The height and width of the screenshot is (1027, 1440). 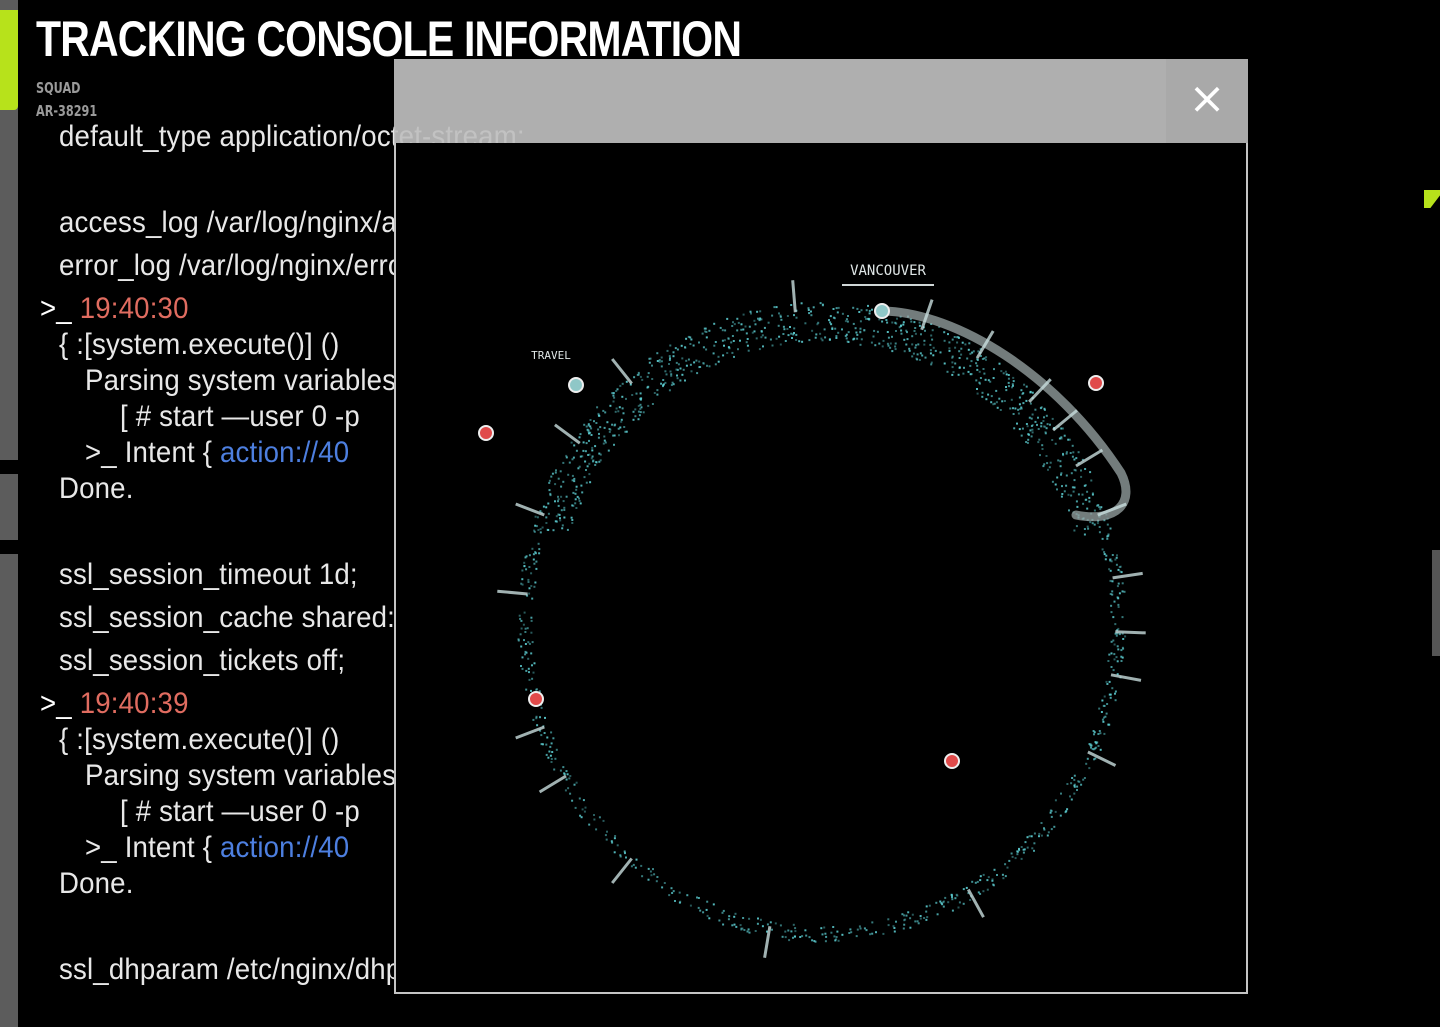 I want to click on close-icon: ×, so click(x=1207, y=98).